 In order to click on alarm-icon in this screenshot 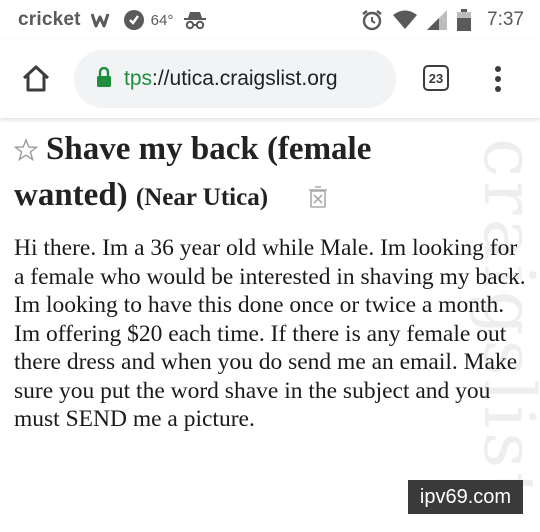, I will do `click(372, 20)`.